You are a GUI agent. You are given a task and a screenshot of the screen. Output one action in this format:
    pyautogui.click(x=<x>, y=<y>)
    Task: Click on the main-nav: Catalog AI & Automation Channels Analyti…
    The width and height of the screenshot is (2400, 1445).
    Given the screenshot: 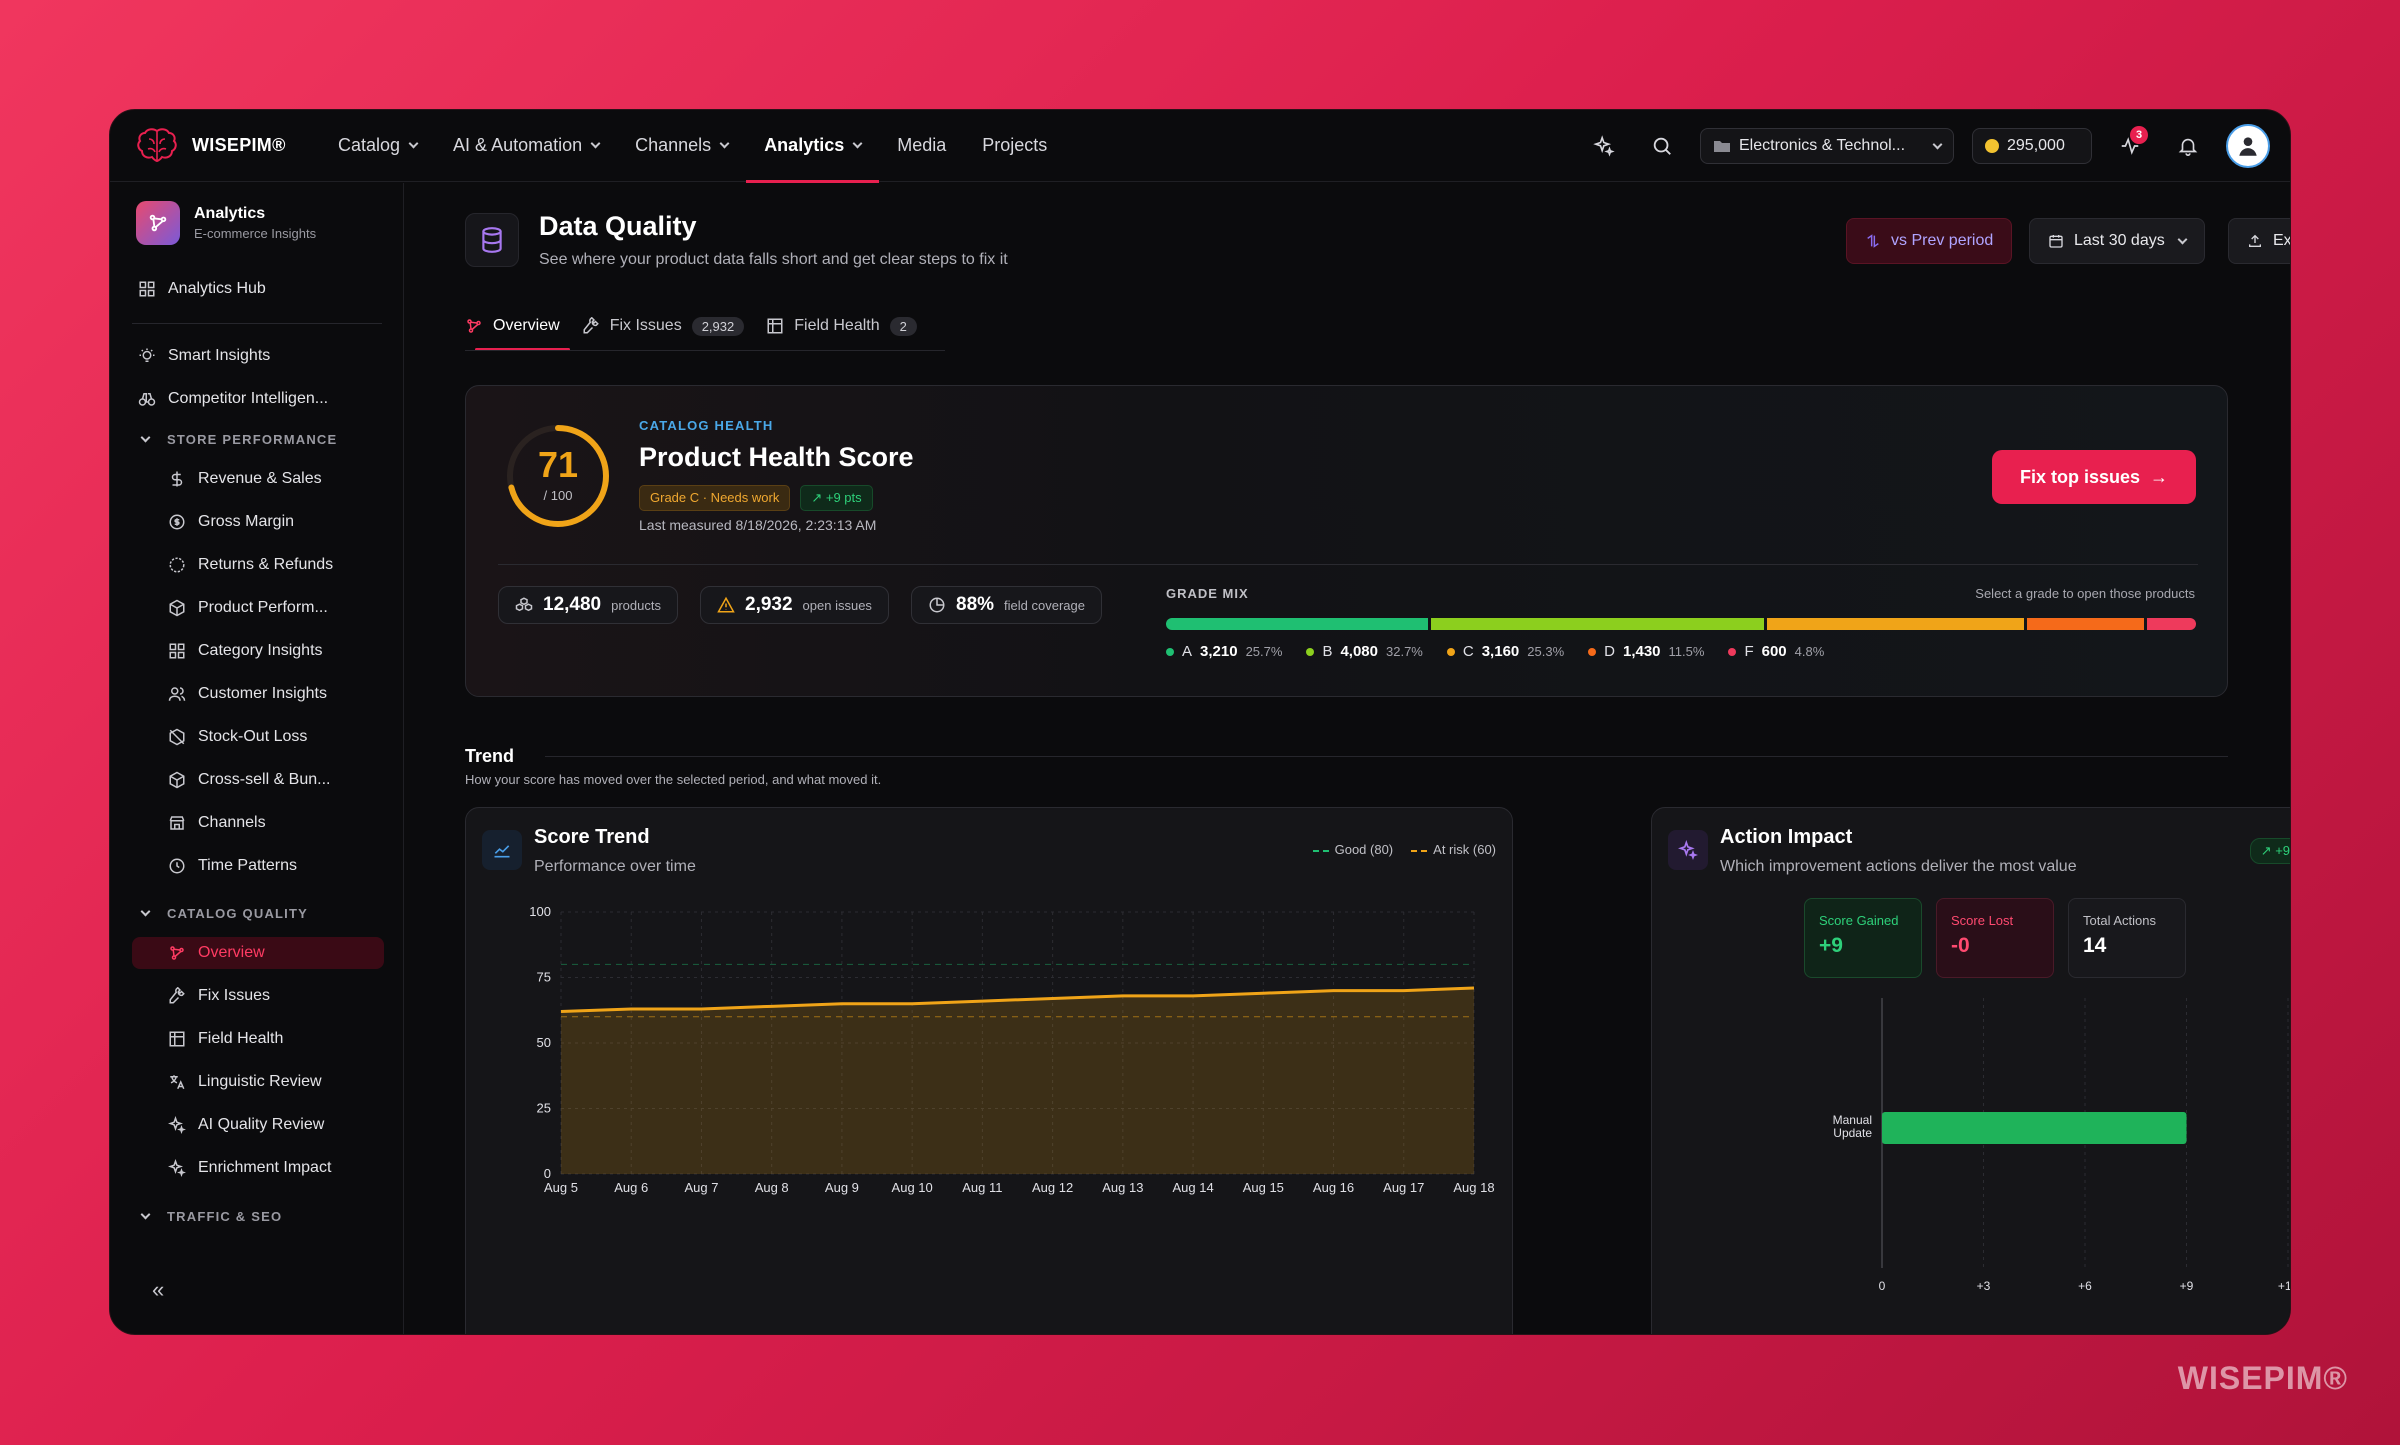 What is the action you would take?
    pyautogui.click(x=692, y=146)
    